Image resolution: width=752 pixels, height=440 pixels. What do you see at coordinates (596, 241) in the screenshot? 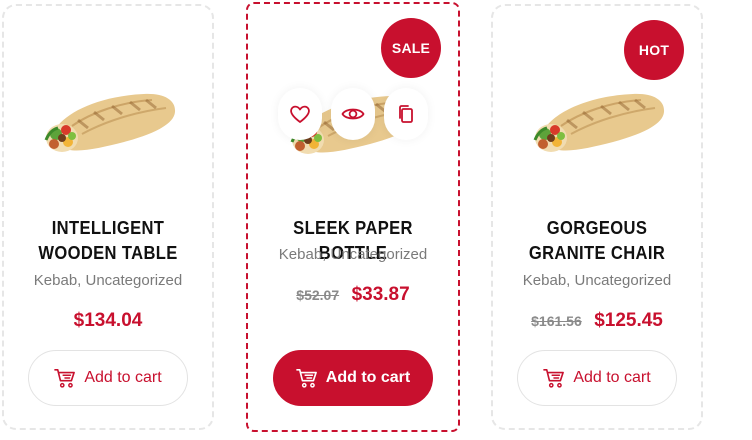
I see `product-title: GORGEOUS GRANITE CHAIR` at bounding box center [596, 241].